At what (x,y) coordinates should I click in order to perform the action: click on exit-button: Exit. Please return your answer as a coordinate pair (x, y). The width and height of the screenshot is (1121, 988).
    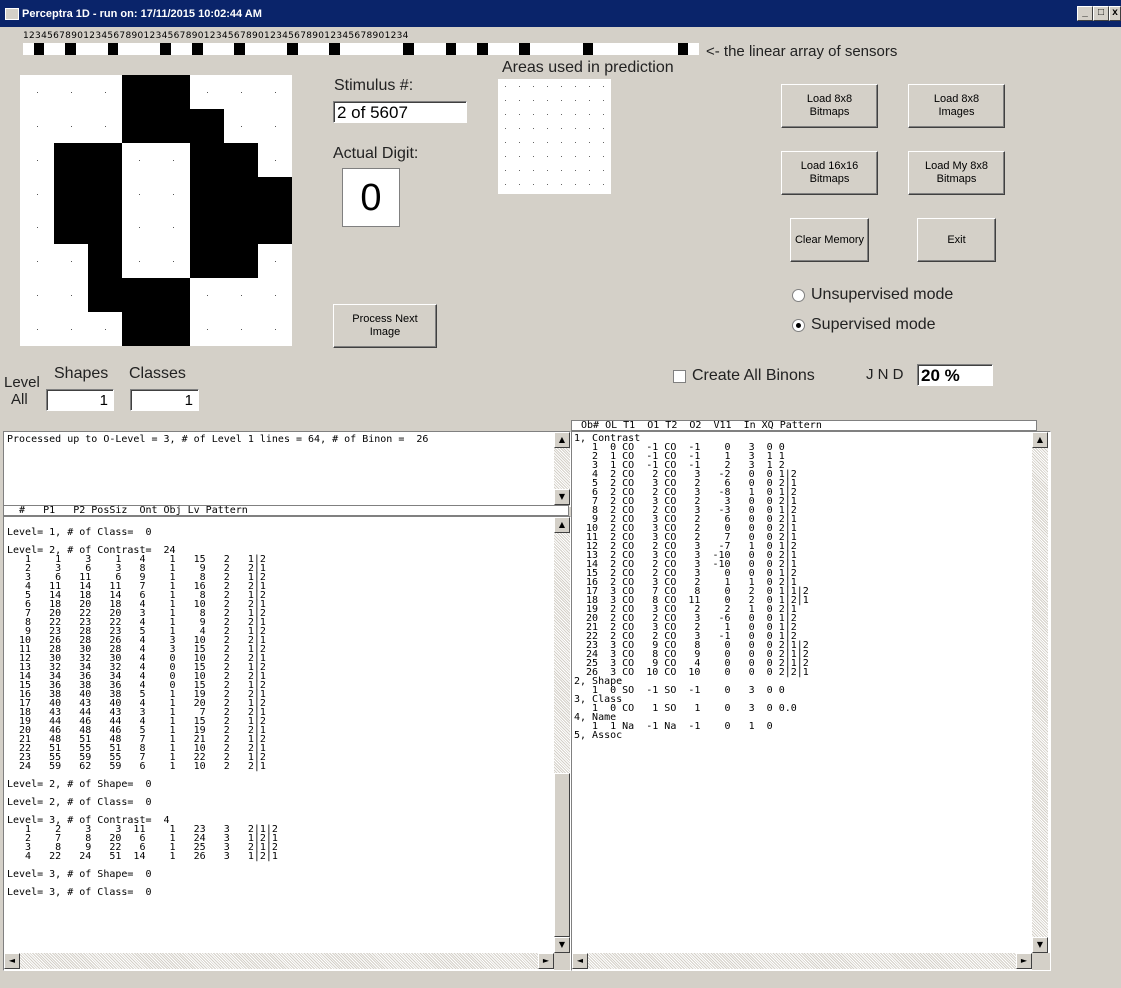
    Looking at the image, I should click on (956, 240).